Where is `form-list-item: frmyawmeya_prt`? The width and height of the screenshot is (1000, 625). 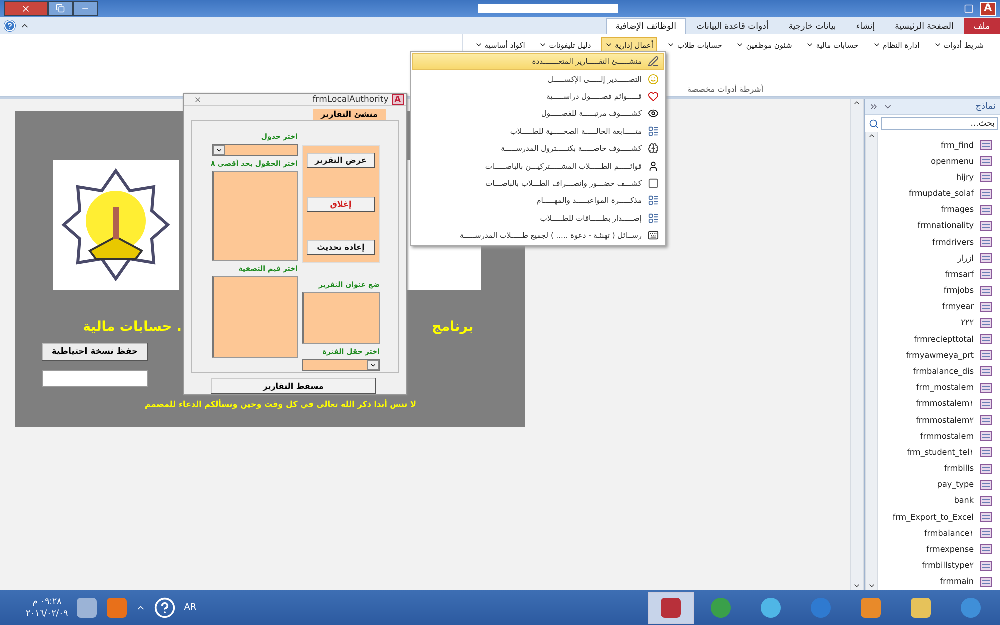
form-list-item: frmyawmeya_prt is located at coordinates (939, 355).